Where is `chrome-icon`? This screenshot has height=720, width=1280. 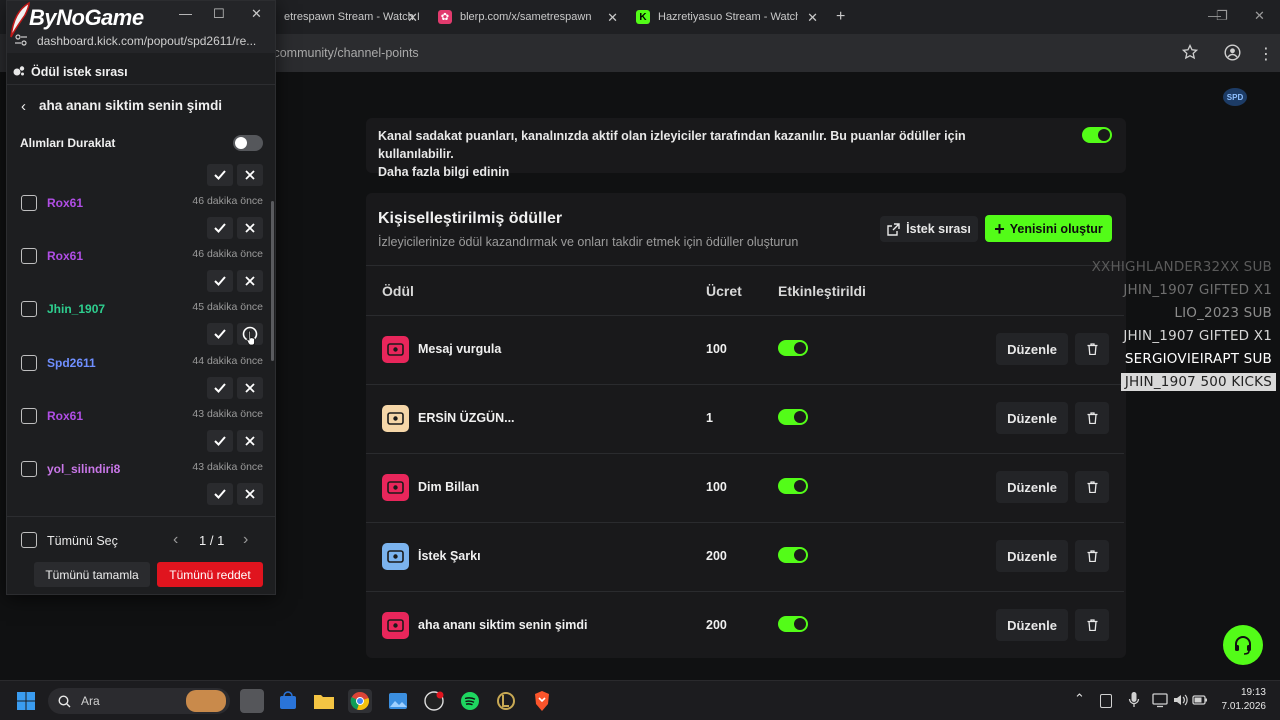 chrome-icon is located at coordinates (360, 701).